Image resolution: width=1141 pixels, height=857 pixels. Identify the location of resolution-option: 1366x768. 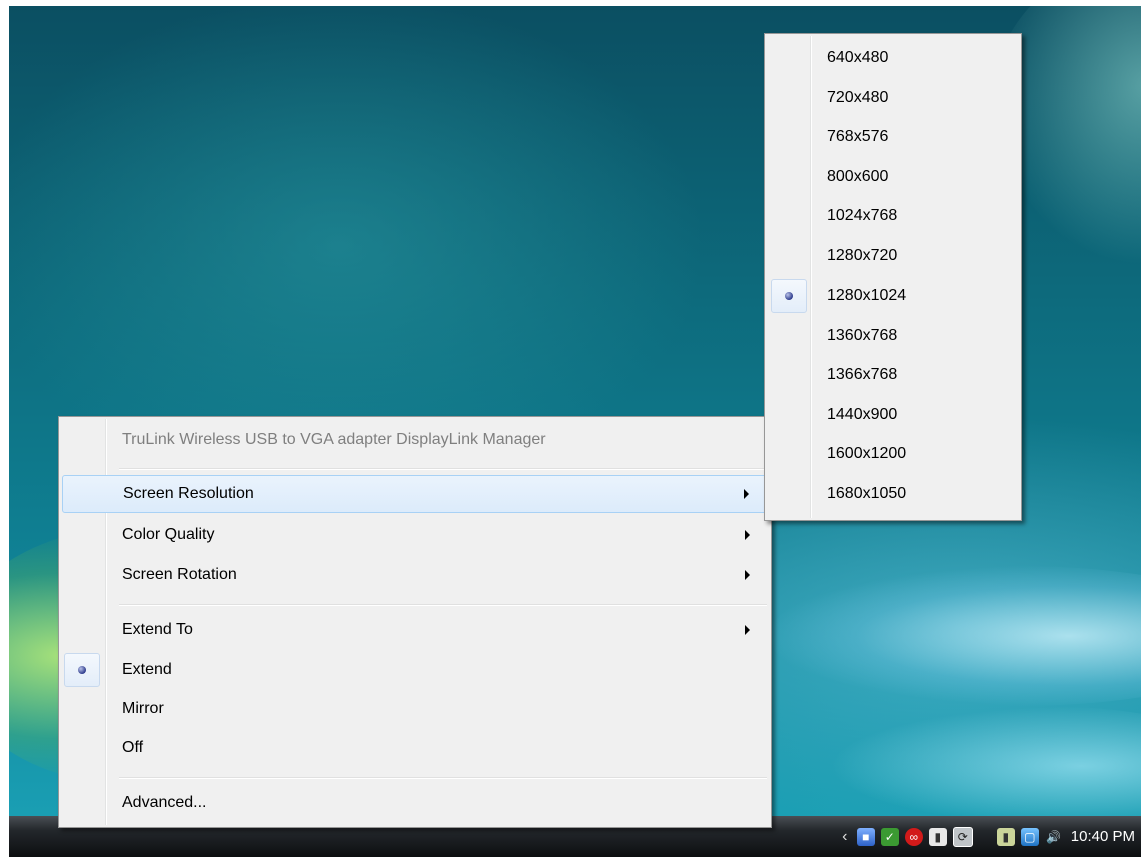
(893, 375).